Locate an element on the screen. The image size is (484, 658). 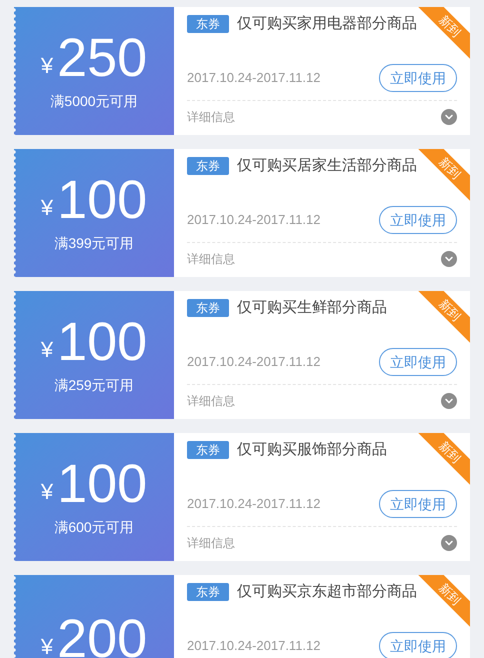
minimum-spend: 满399元可用 is located at coordinates (94, 243).